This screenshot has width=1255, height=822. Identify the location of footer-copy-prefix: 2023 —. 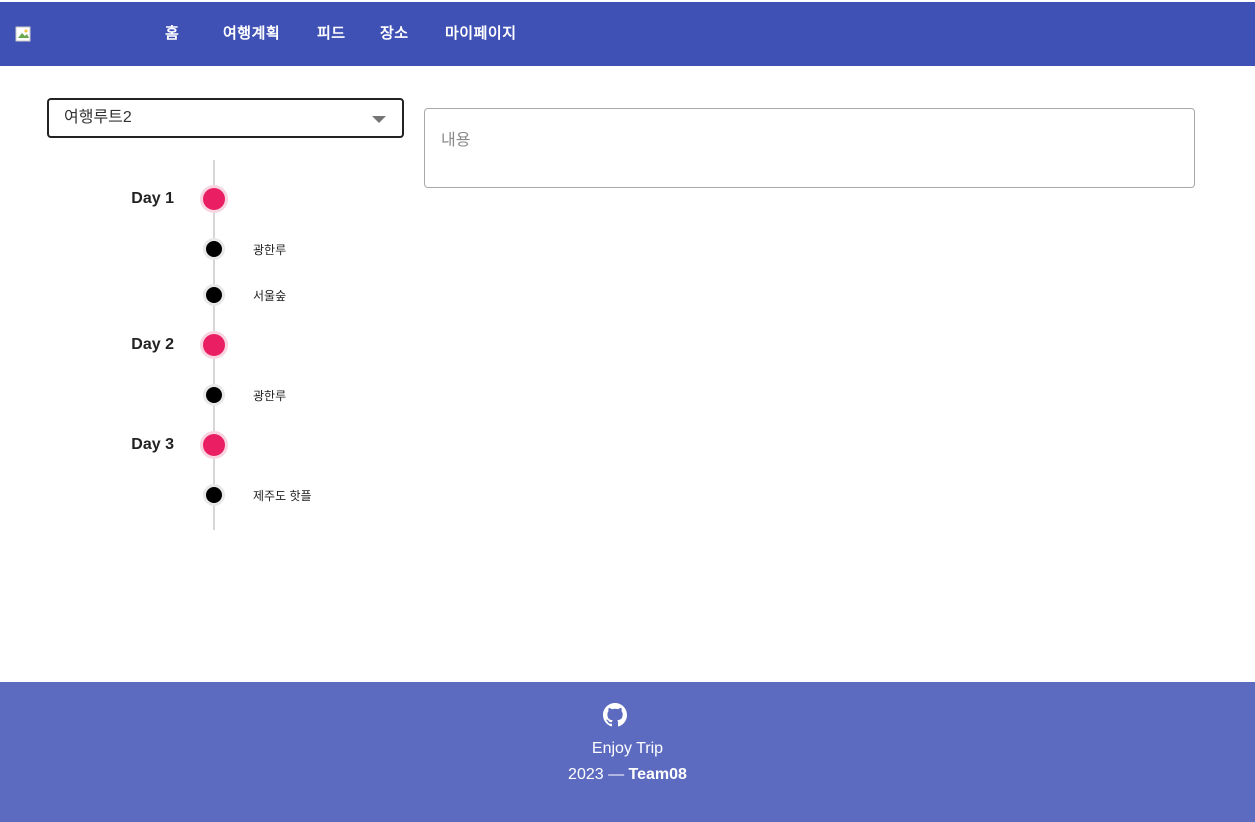
(598, 774).